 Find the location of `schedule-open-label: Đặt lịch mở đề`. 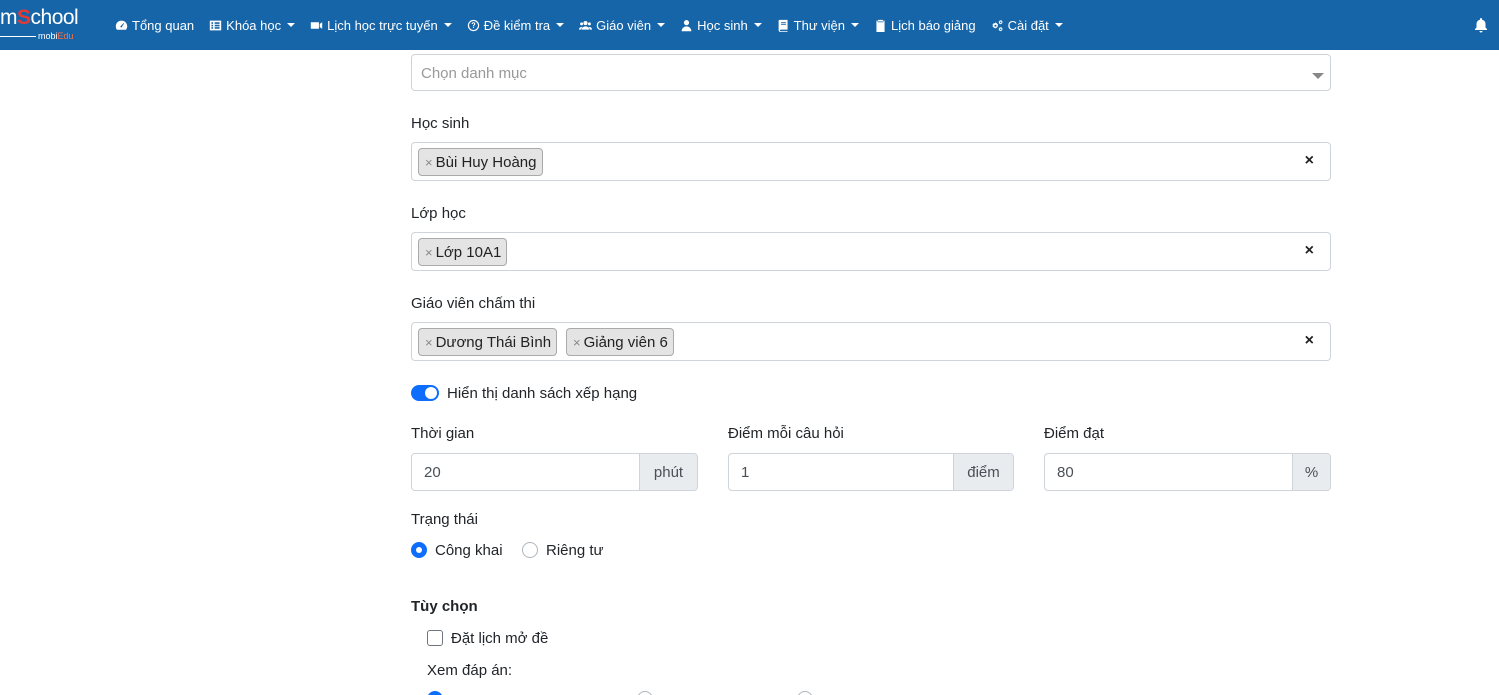

schedule-open-label: Đặt lịch mở đề is located at coordinates (499, 638).